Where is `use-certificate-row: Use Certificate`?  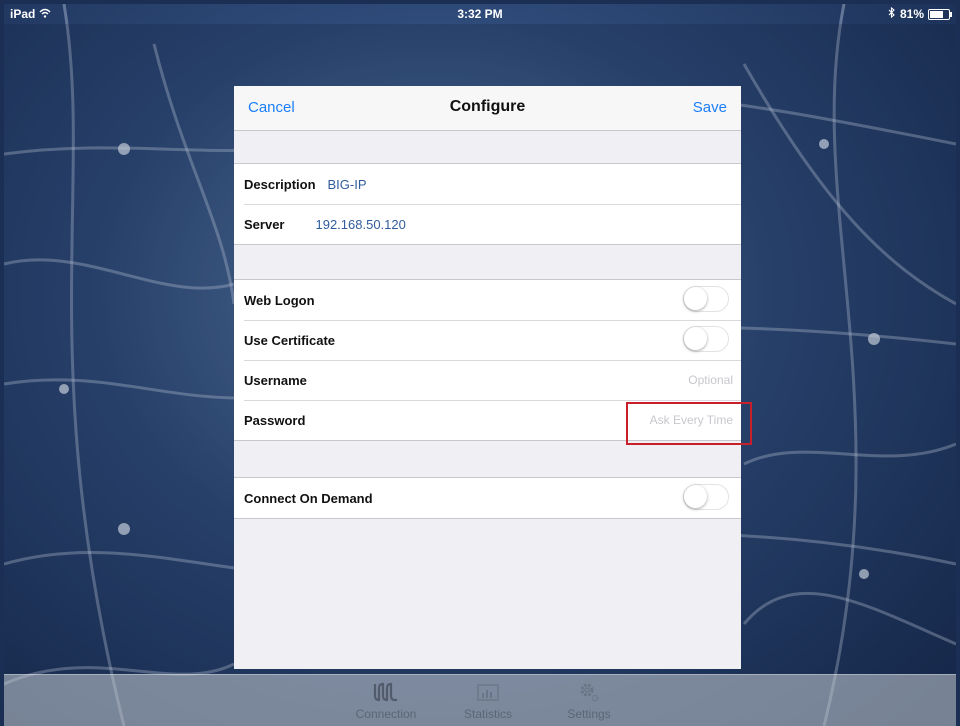 use-certificate-row: Use Certificate is located at coordinates (487, 340).